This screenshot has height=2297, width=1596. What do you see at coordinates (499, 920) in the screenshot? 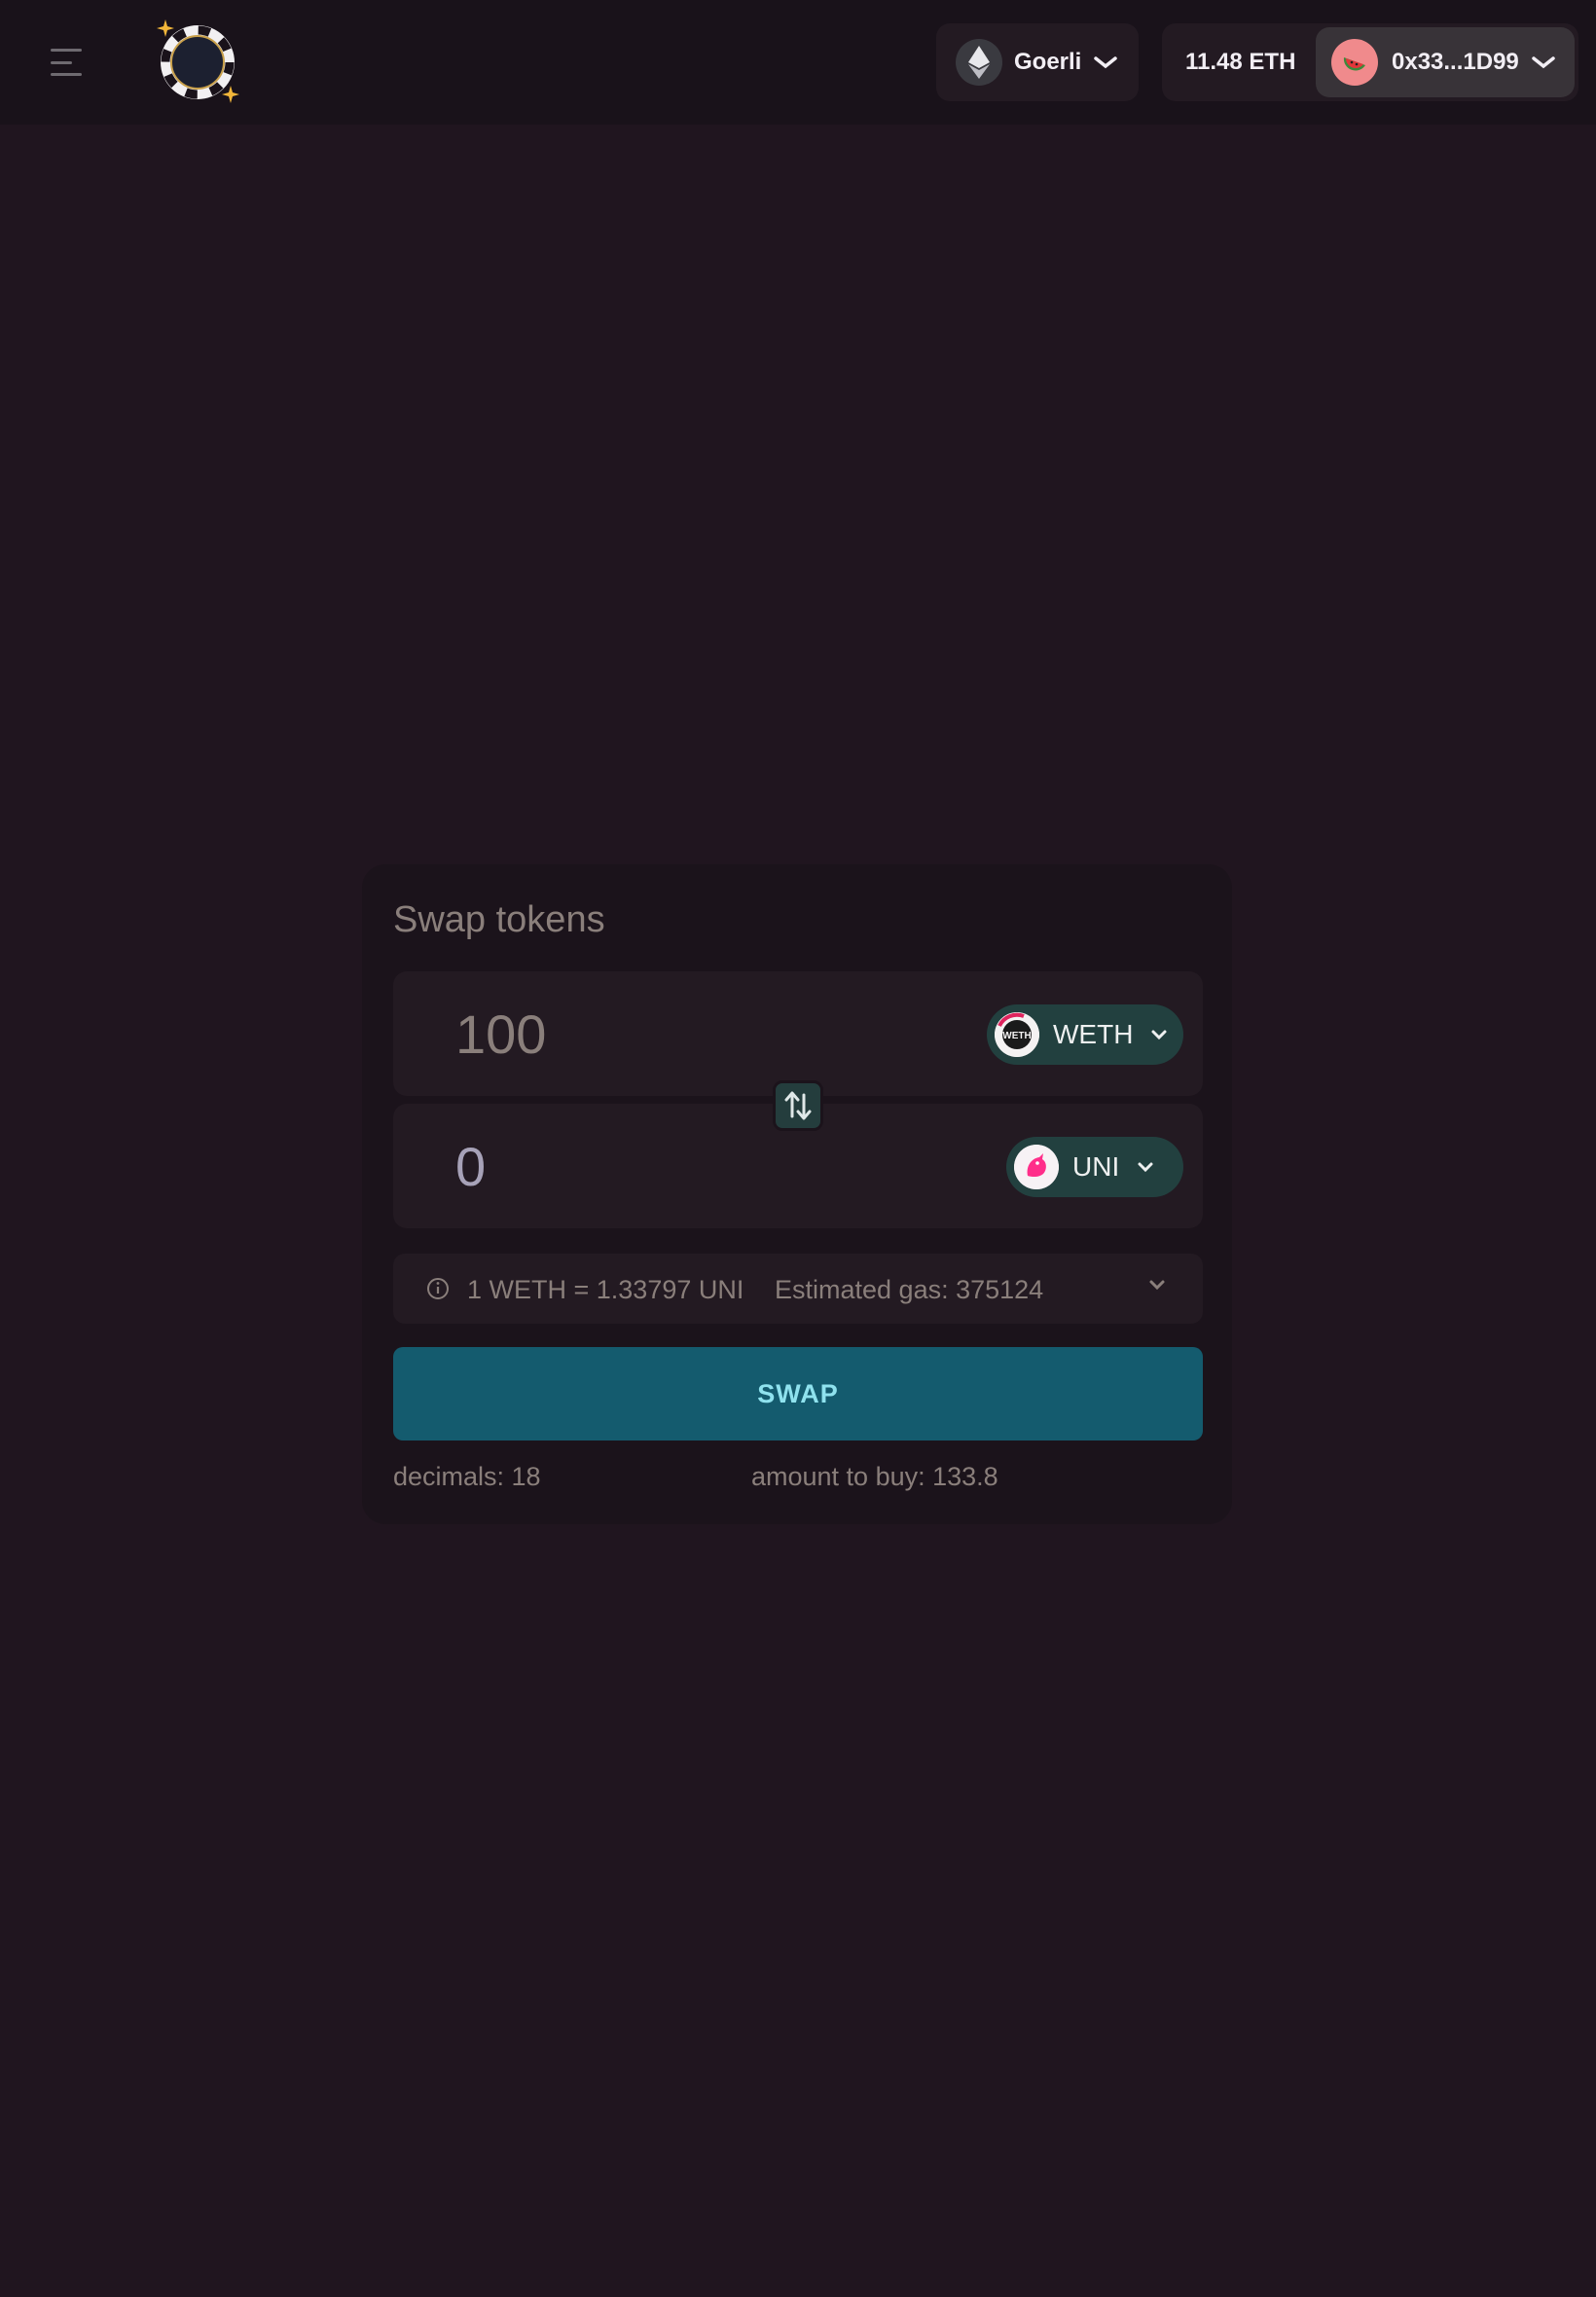
I see `card-title: Swap tokens` at bounding box center [499, 920].